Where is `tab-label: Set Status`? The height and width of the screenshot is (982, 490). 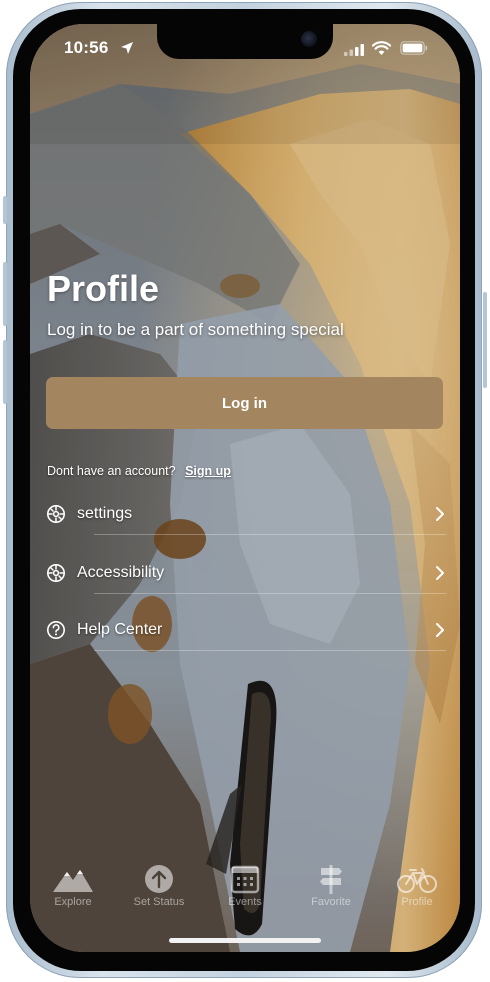 tab-label: Set Status is located at coordinates (159, 902).